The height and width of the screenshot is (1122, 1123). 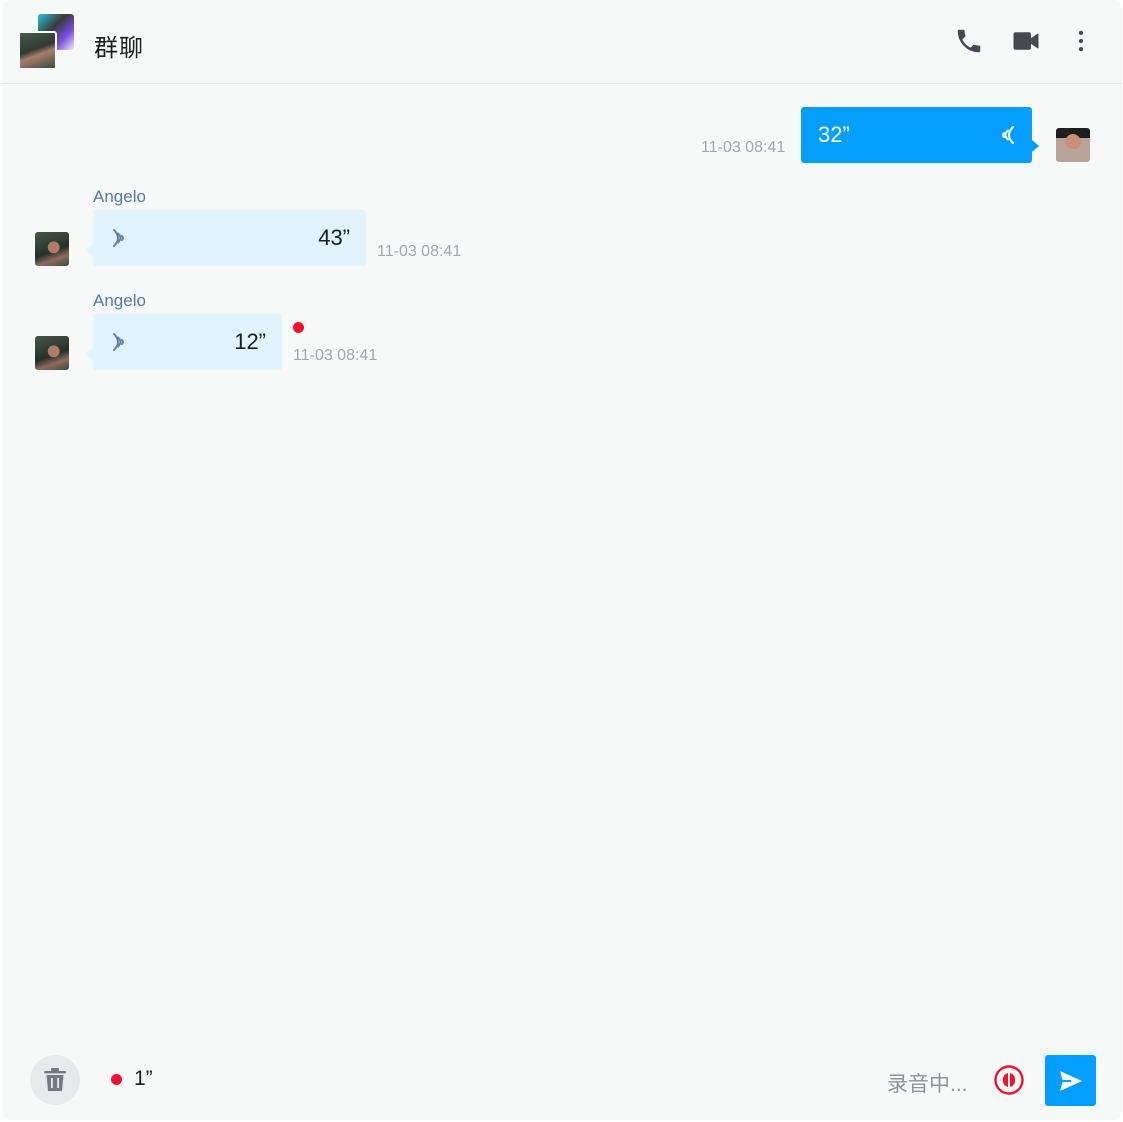 What do you see at coordinates (920, 135) in the screenshot?
I see `outgoing-voice-message: 32”` at bounding box center [920, 135].